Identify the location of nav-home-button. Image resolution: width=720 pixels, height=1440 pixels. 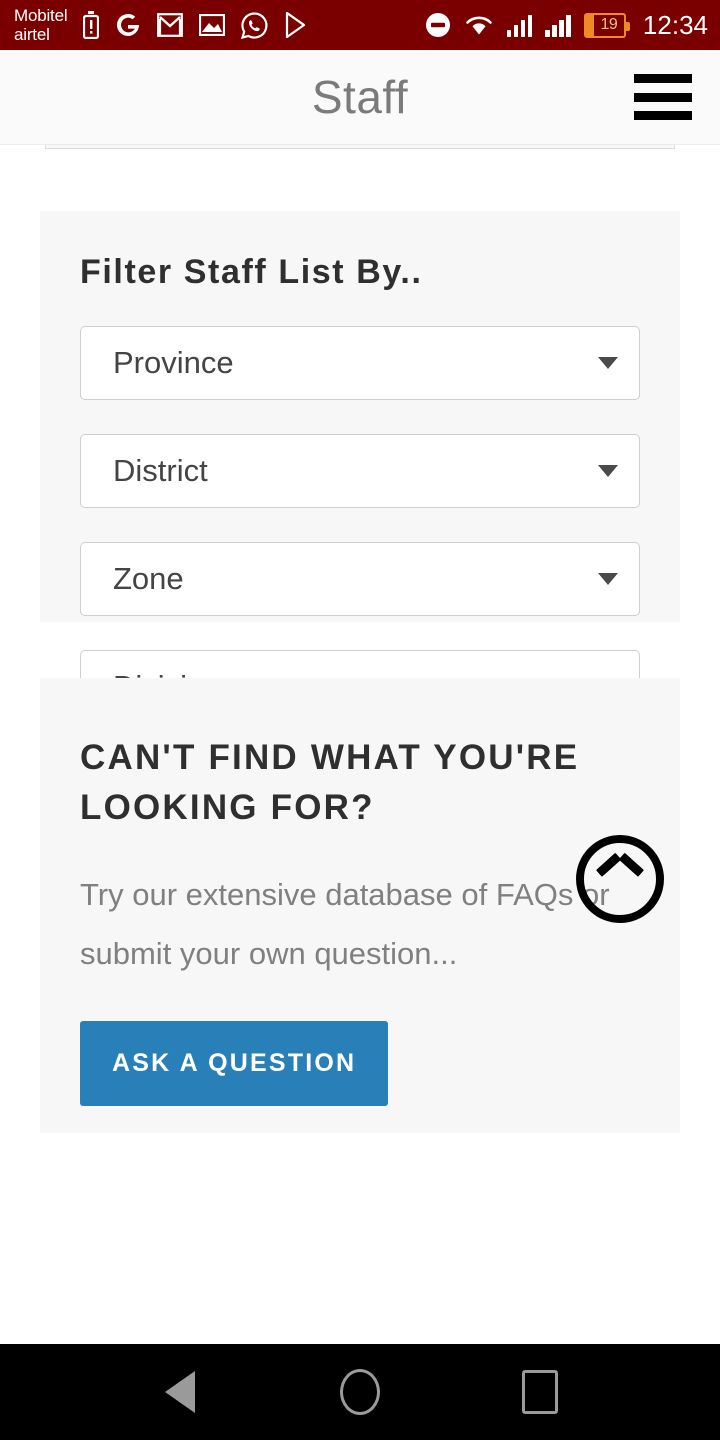
(360, 1392).